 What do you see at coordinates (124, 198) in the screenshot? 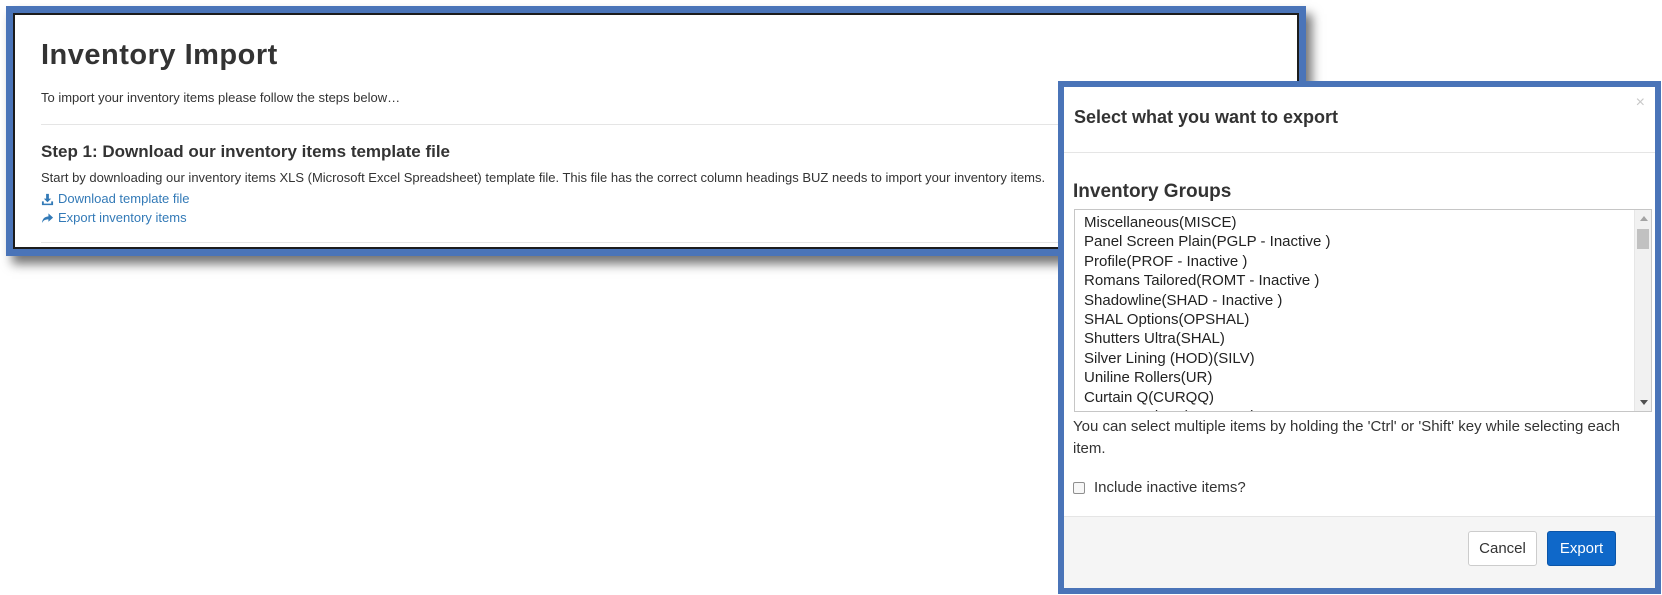
I see `download-template-label: Download template file` at bounding box center [124, 198].